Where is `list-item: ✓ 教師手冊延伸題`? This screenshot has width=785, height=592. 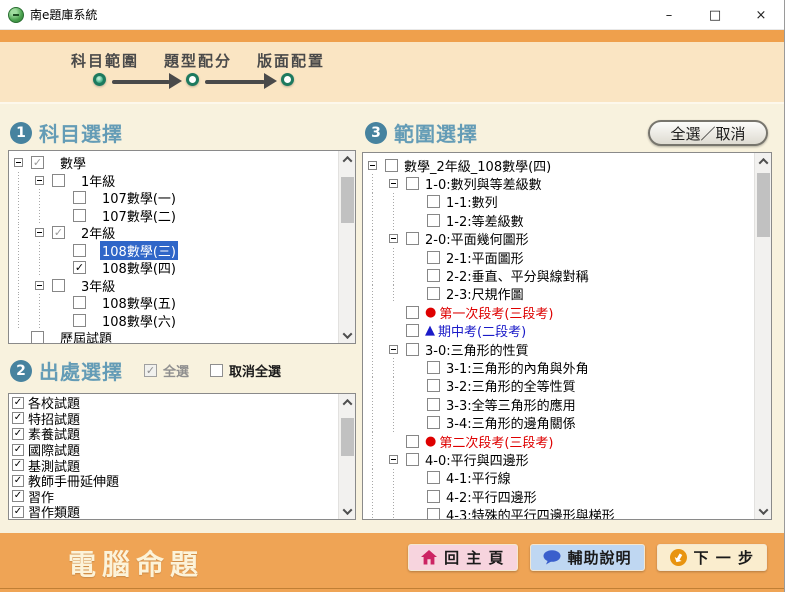
list-item: ✓ 教師手冊延伸題 is located at coordinates (183, 481).